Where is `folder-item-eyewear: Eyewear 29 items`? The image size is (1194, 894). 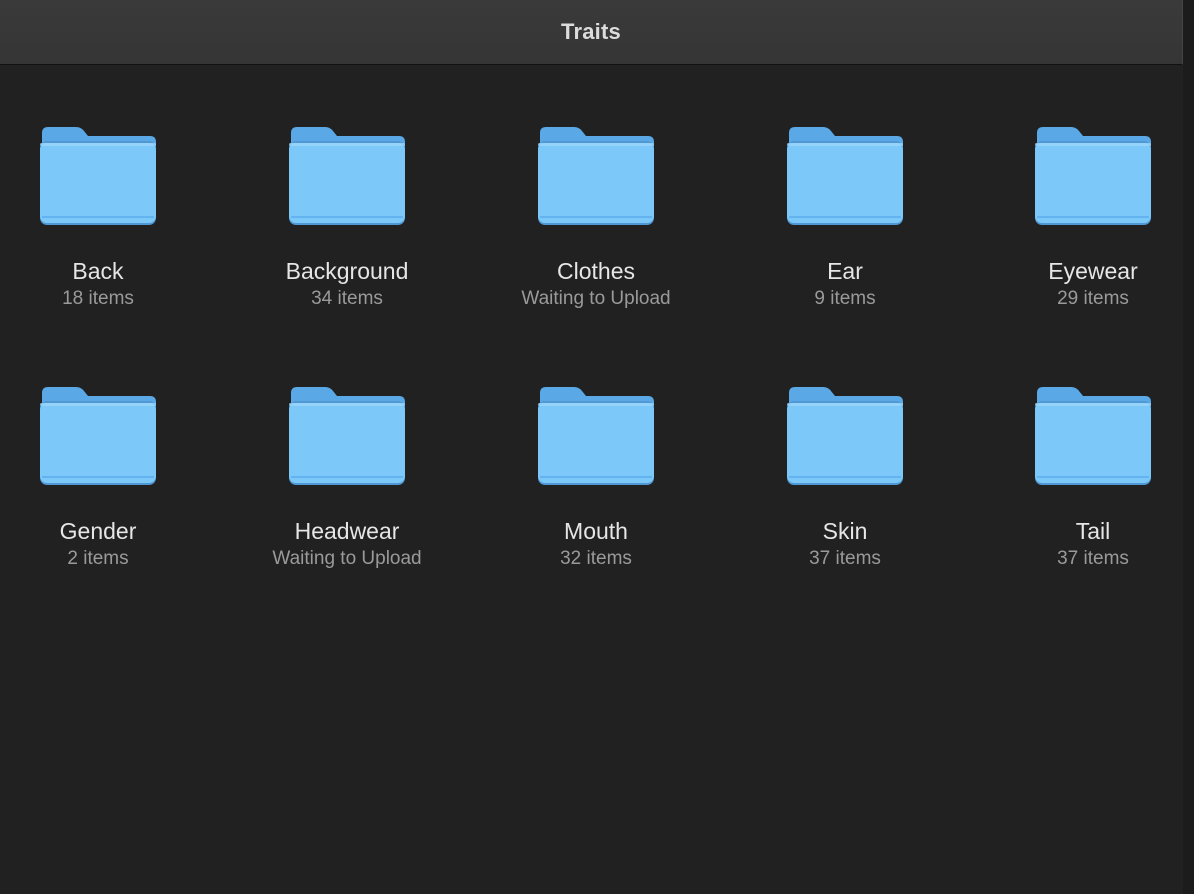
folder-item-eyewear: Eyewear 29 items is located at coordinates (1088, 187).